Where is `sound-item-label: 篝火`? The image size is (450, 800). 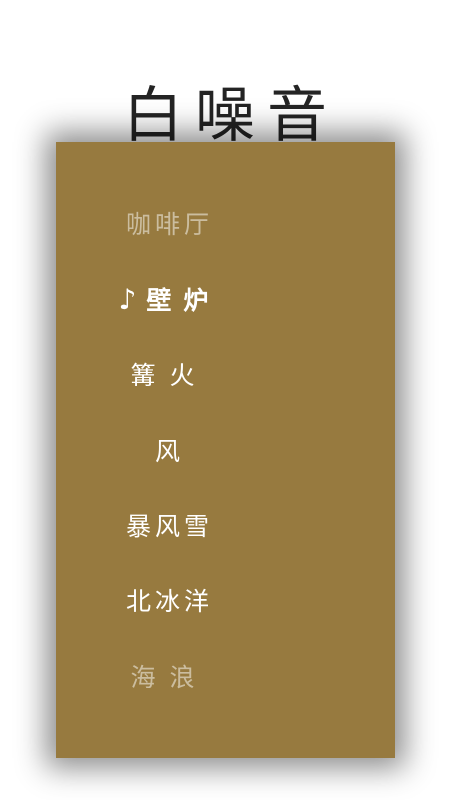 sound-item-label: 篝火 is located at coordinates (169, 375).